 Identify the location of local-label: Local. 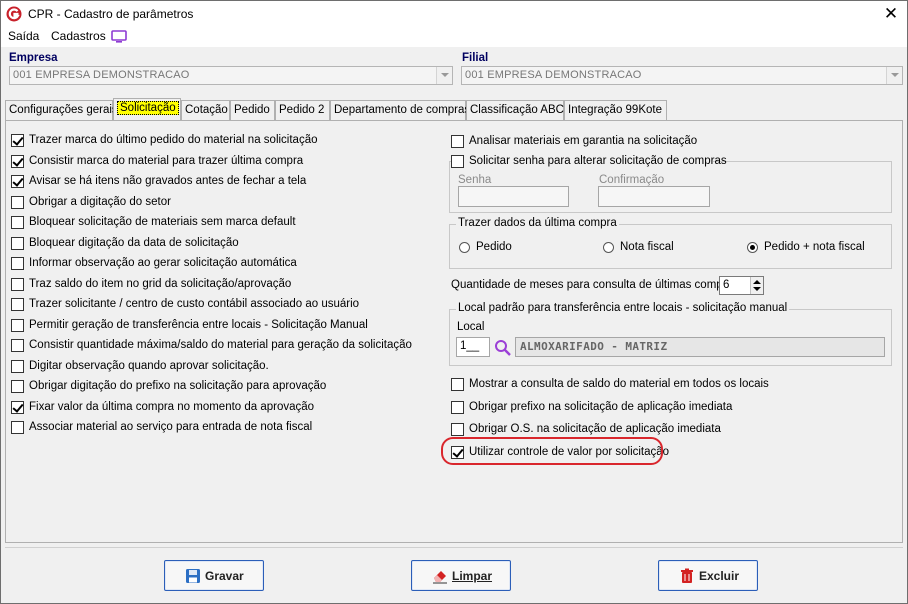
(471, 327).